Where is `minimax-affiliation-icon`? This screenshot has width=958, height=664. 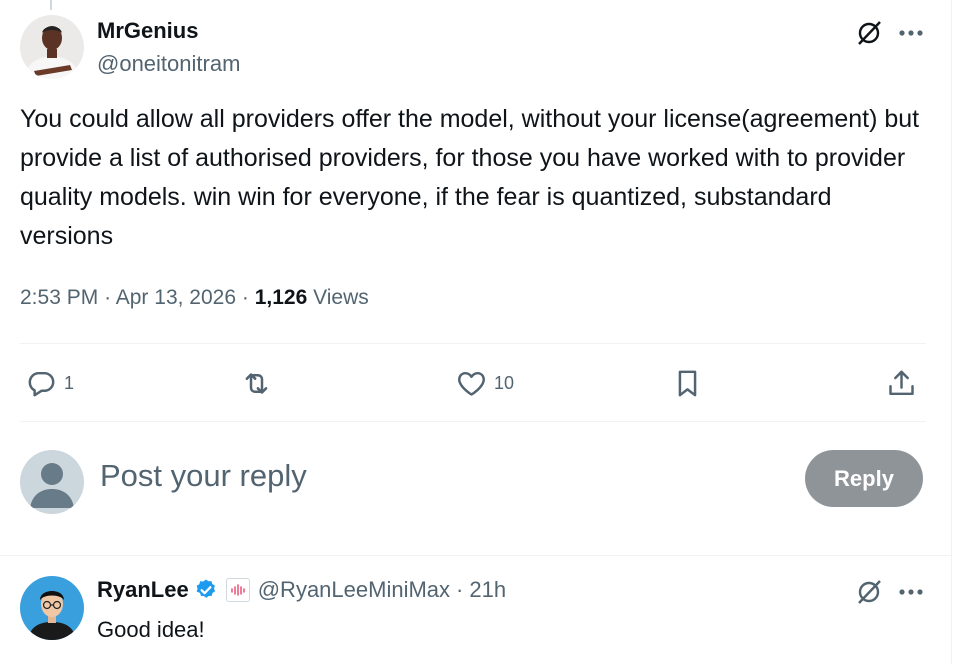 minimax-affiliation-icon is located at coordinates (237, 590).